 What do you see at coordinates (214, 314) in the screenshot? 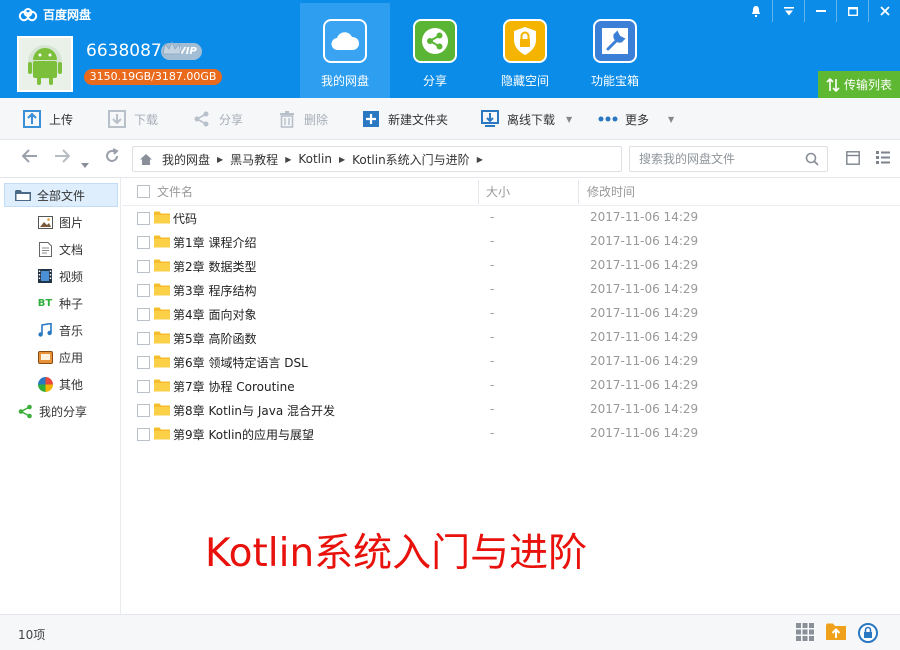
I see `file-name: 第4章 面向对象` at bounding box center [214, 314].